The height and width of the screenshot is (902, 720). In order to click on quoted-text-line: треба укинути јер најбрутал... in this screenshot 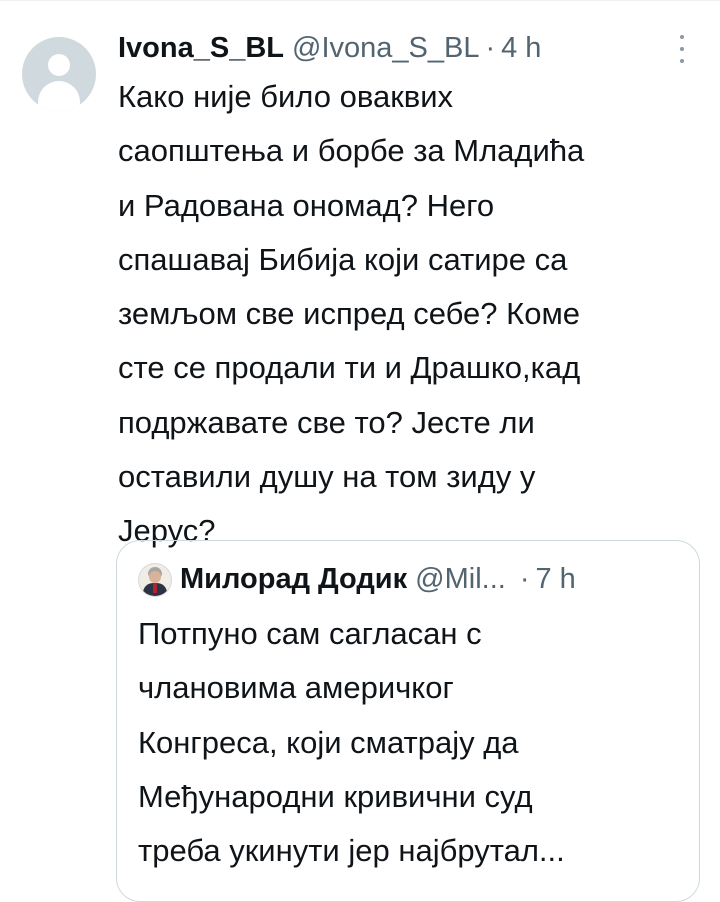, I will do `click(351, 851)`.